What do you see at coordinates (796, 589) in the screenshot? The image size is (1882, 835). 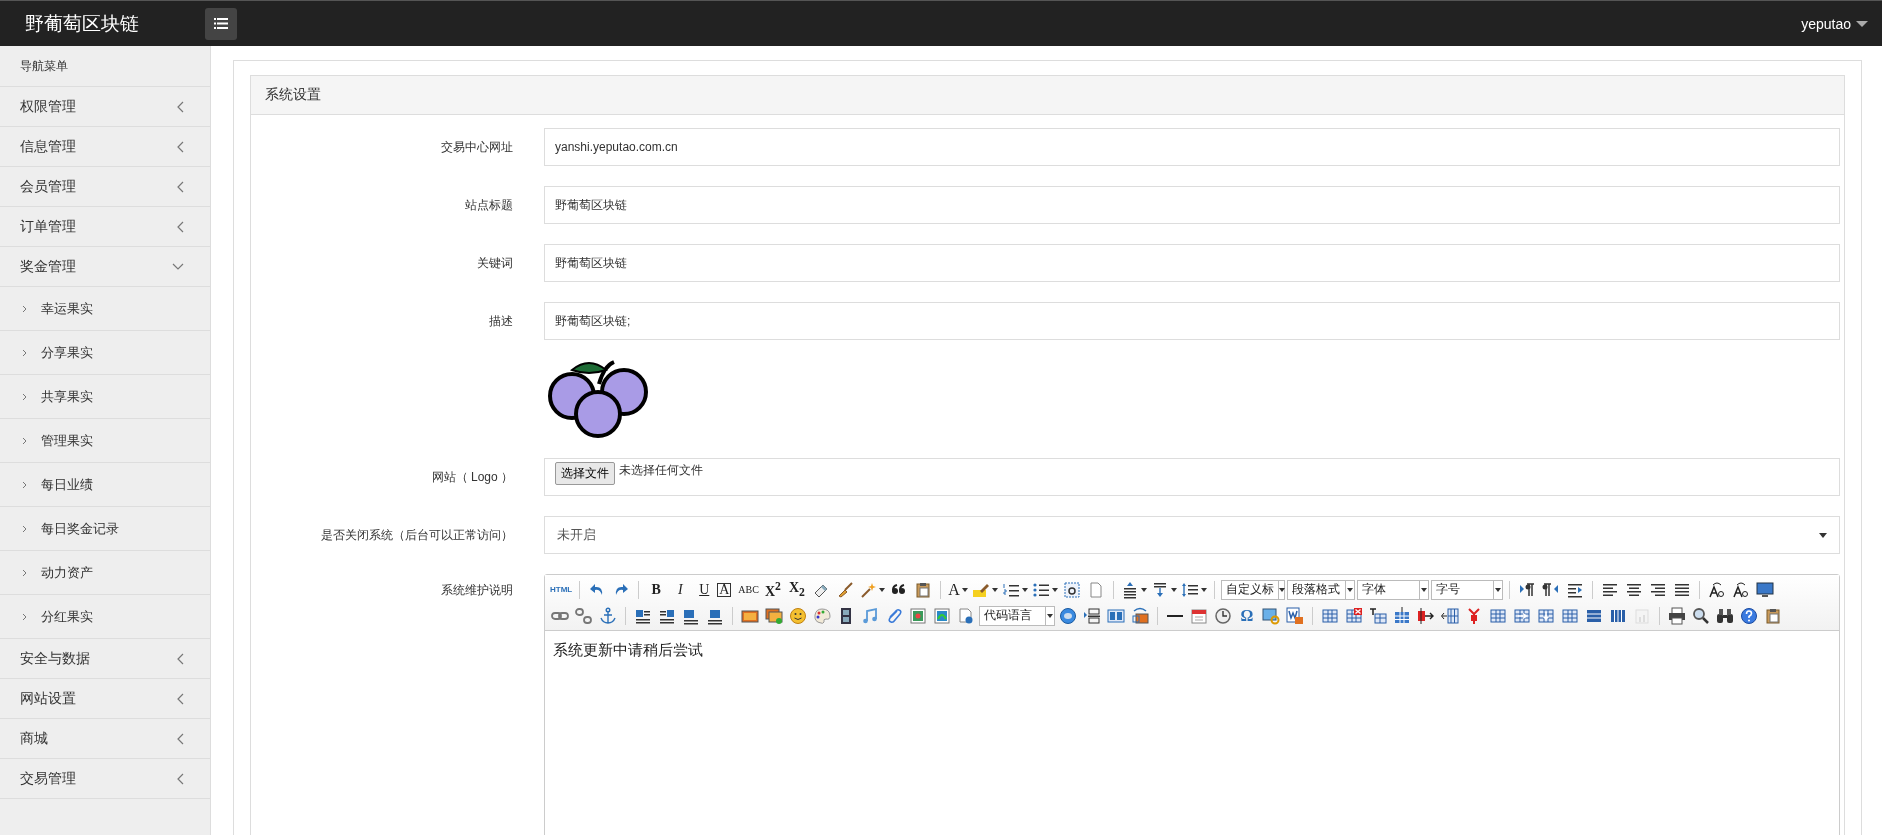 I see `subscript-button: X$_{2}$` at bounding box center [796, 589].